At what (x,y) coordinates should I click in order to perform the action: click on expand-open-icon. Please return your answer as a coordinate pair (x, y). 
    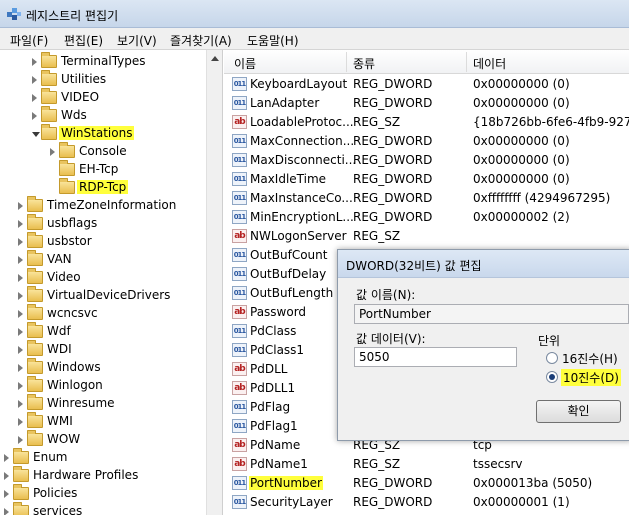
    Looking at the image, I should click on (36, 134).